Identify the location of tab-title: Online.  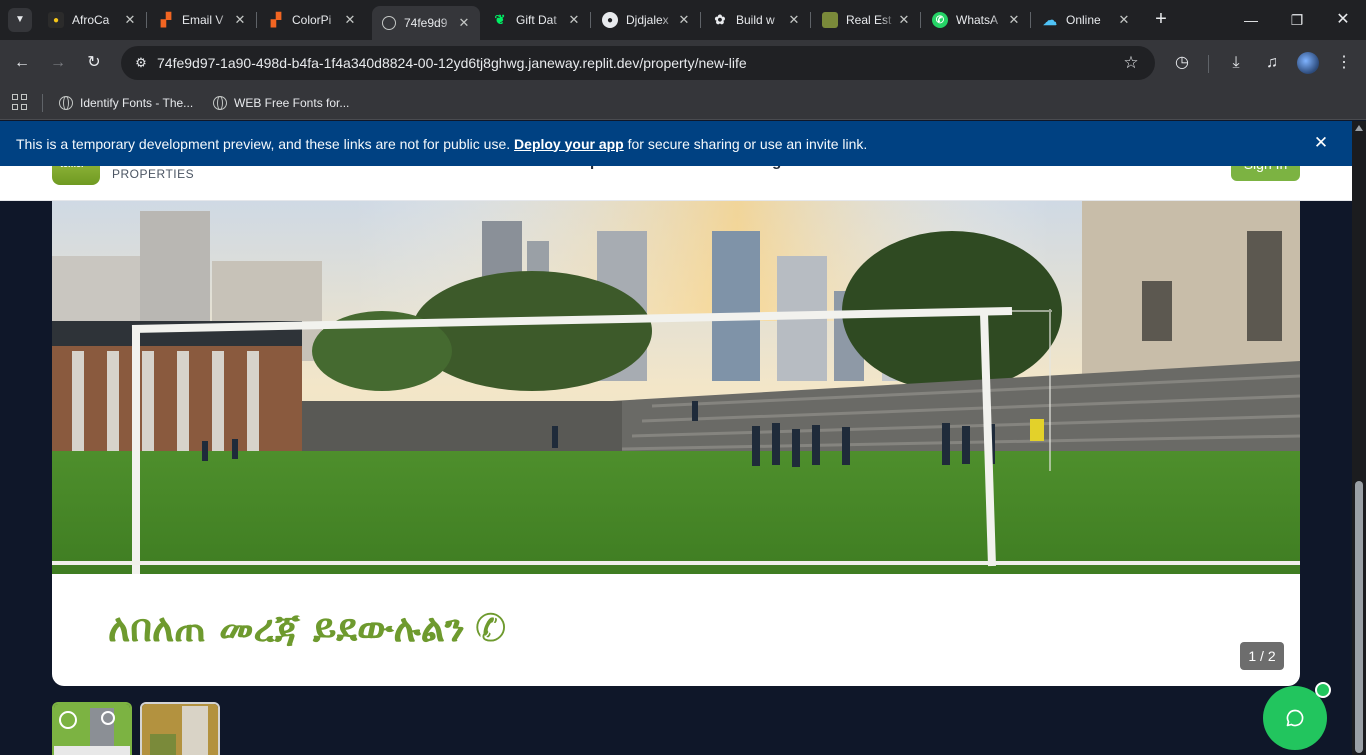
(1083, 20).